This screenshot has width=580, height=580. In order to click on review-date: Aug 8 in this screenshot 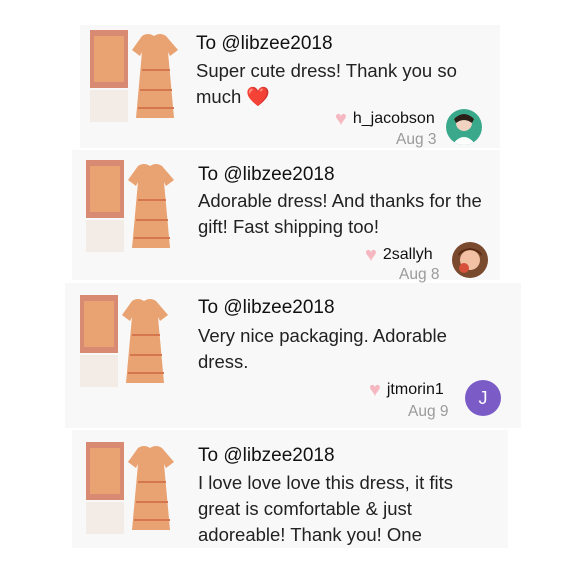, I will do `click(419, 274)`.